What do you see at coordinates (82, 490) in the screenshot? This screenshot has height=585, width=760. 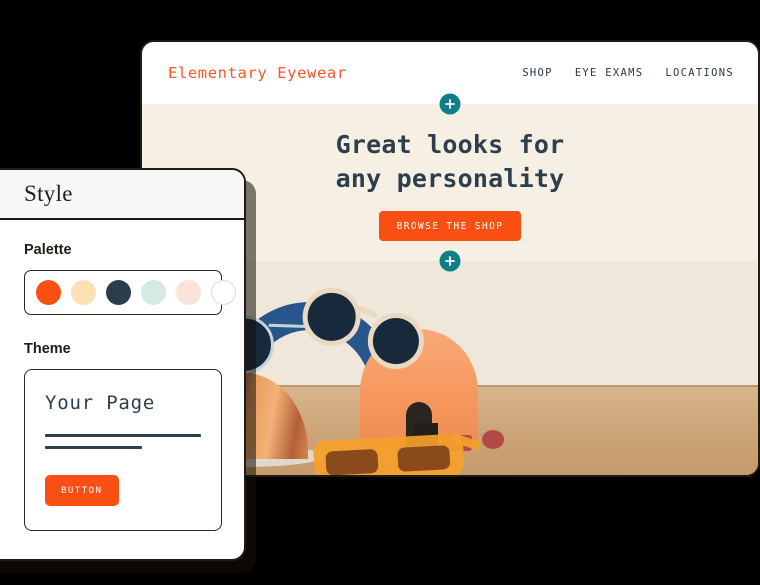 I see `theme-preview-button: BUTTON` at bounding box center [82, 490].